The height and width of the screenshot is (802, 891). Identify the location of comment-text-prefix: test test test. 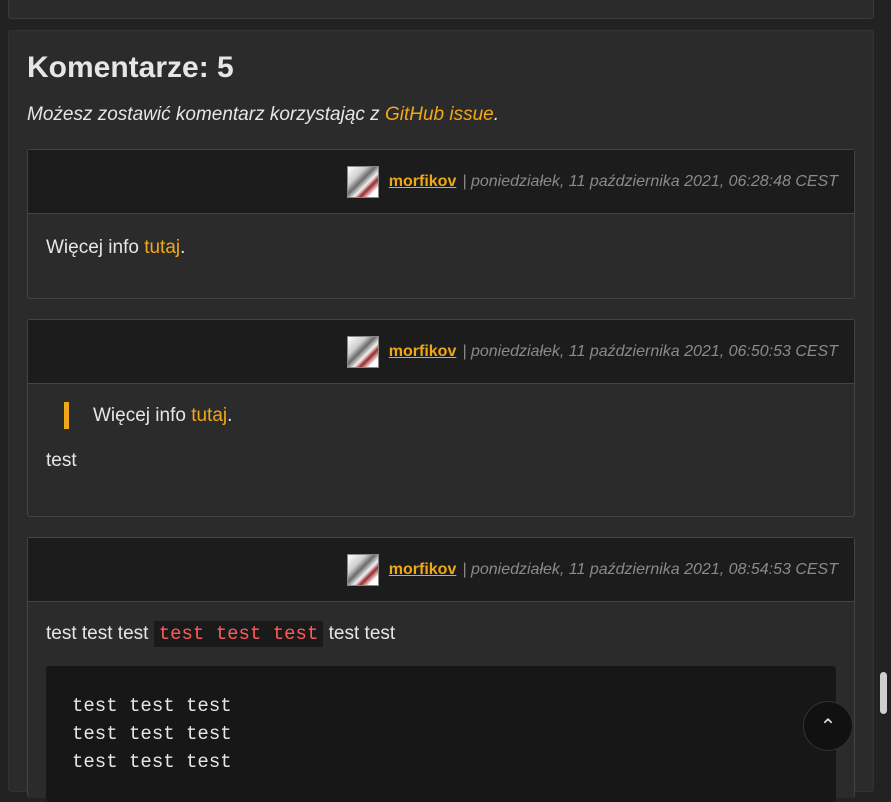
(100, 633).